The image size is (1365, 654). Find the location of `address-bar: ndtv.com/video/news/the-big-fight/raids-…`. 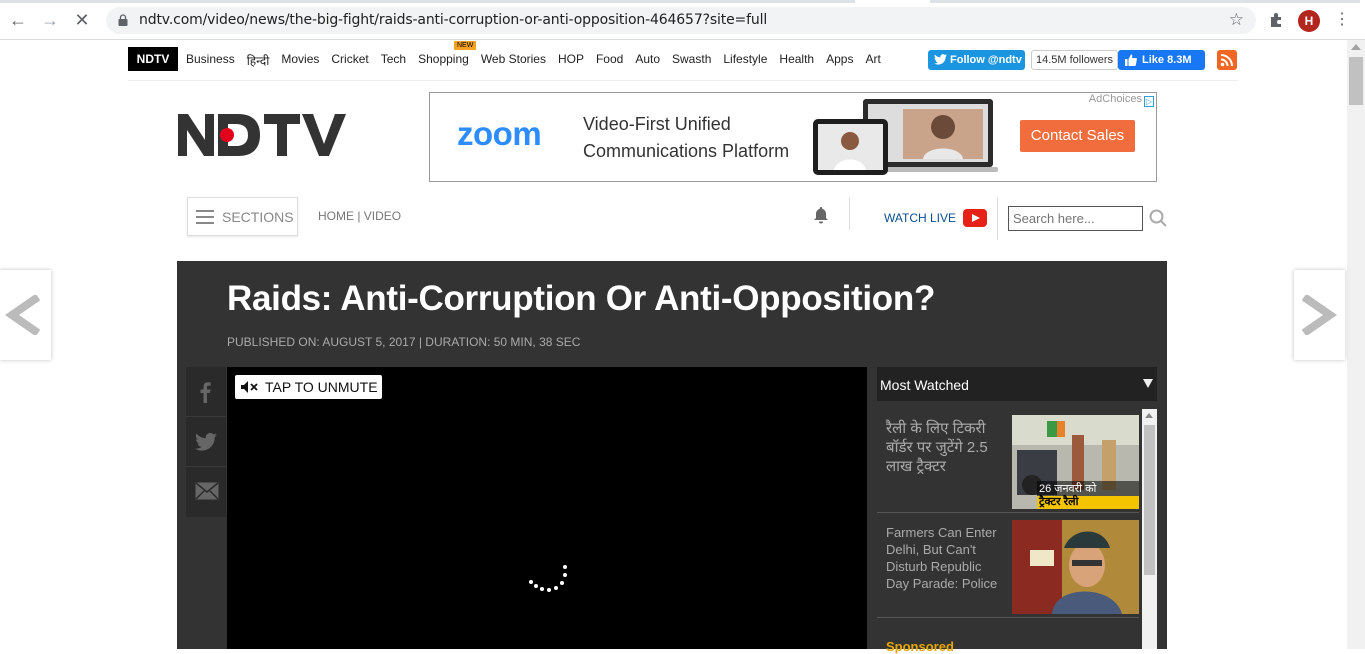

address-bar: ndtv.com/video/news/the-big-fight/raids-… is located at coordinates (681, 20).